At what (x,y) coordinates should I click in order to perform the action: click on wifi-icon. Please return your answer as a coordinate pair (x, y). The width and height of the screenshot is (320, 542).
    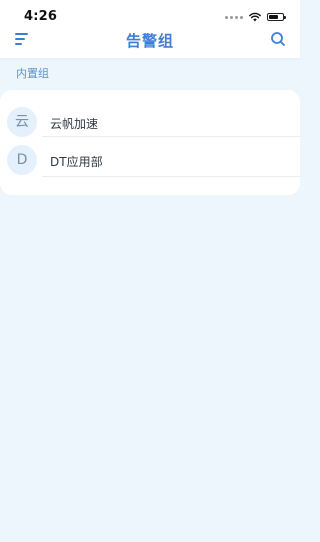
    Looking at the image, I should click on (255, 17).